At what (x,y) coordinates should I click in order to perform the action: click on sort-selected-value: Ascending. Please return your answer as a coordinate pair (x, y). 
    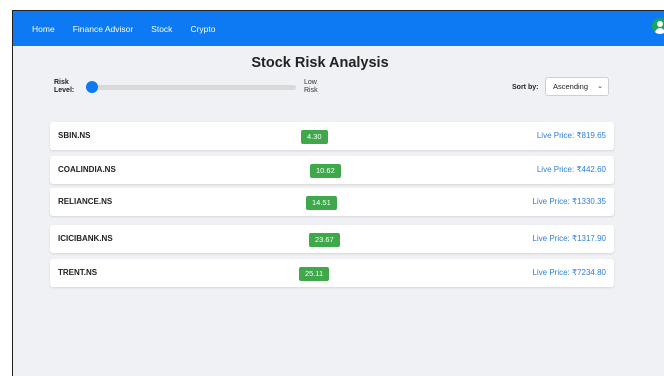
    Looking at the image, I should click on (571, 86).